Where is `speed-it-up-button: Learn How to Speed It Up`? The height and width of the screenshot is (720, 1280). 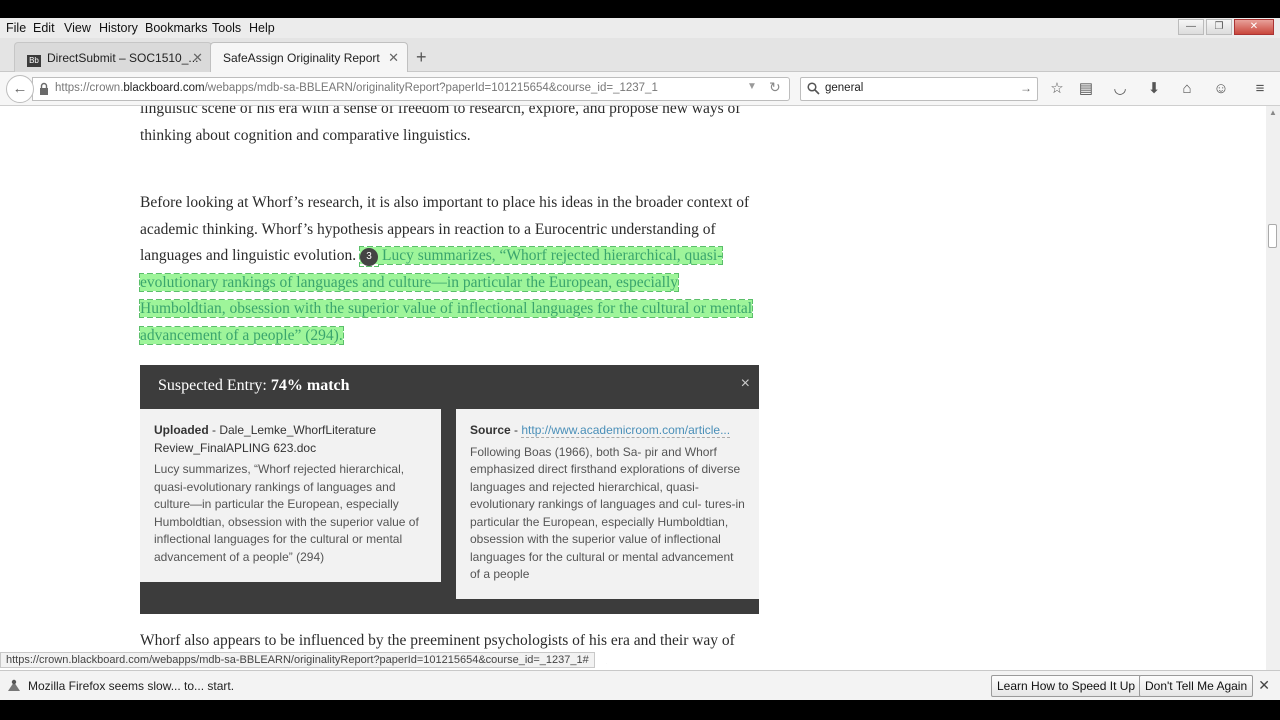 speed-it-up-button: Learn How to Speed It Up is located at coordinates (1066, 686).